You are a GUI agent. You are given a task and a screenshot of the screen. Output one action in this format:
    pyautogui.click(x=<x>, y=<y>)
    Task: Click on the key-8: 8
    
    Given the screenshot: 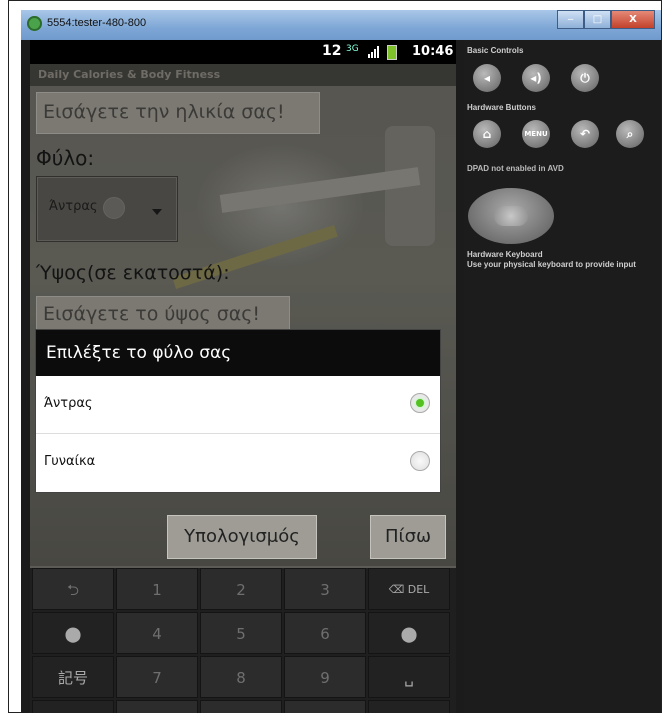 What is the action you would take?
    pyautogui.click(x=241, y=677)
    